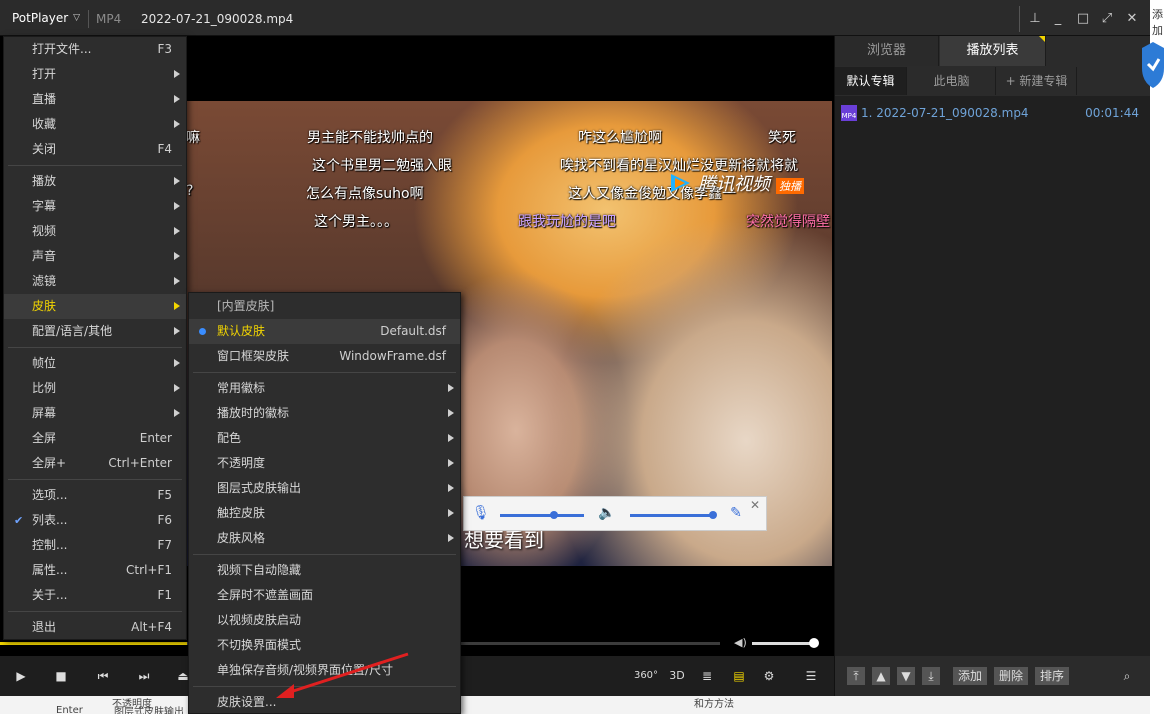 This screenshot has width=1165, height=714. I want to click on app-menu-button: PotPlayer ▽, so click(45, 18).